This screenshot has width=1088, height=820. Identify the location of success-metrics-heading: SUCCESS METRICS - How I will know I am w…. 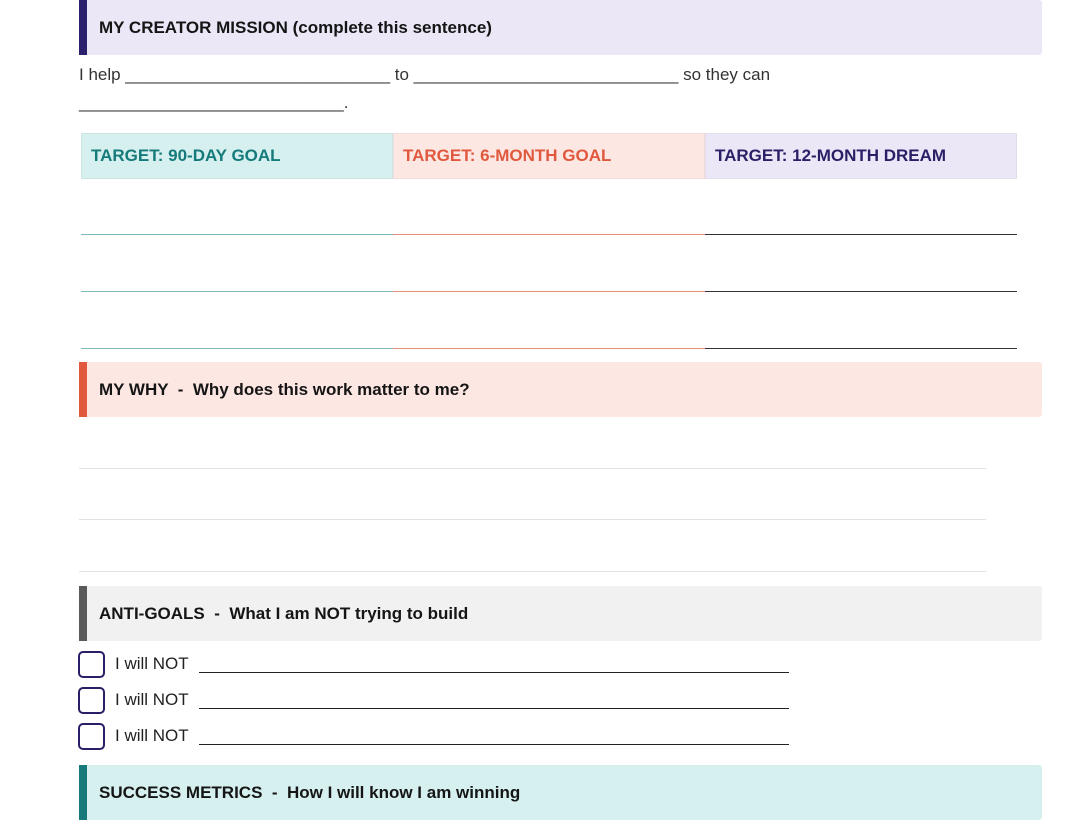
(310, 792).